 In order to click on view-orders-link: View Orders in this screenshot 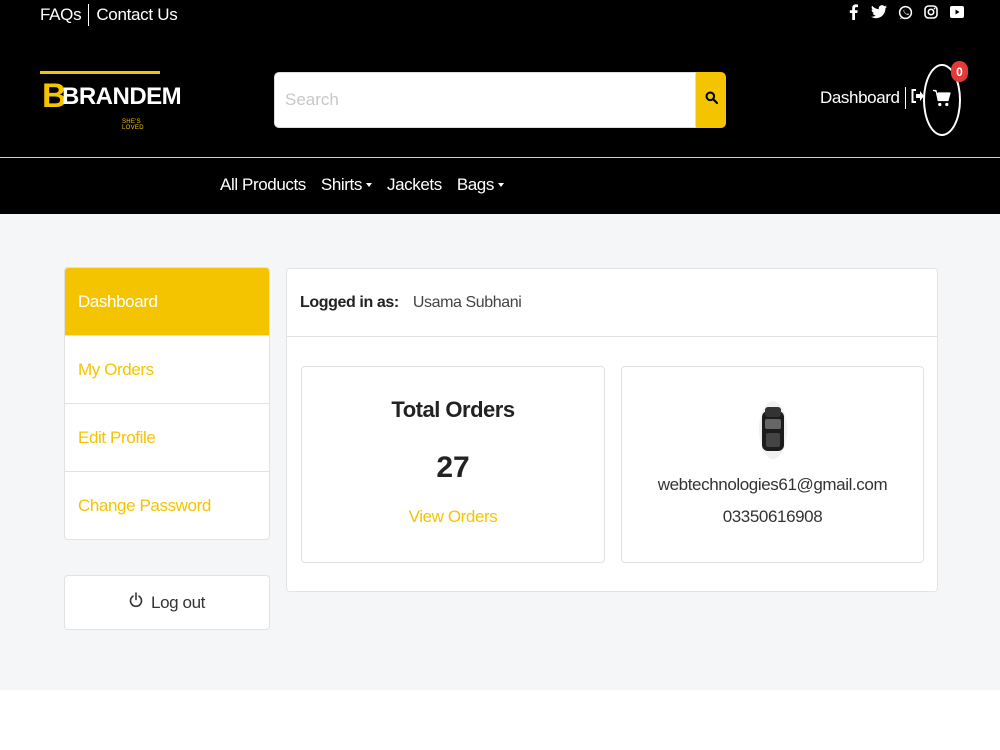, I will do `click(453, 517)`.